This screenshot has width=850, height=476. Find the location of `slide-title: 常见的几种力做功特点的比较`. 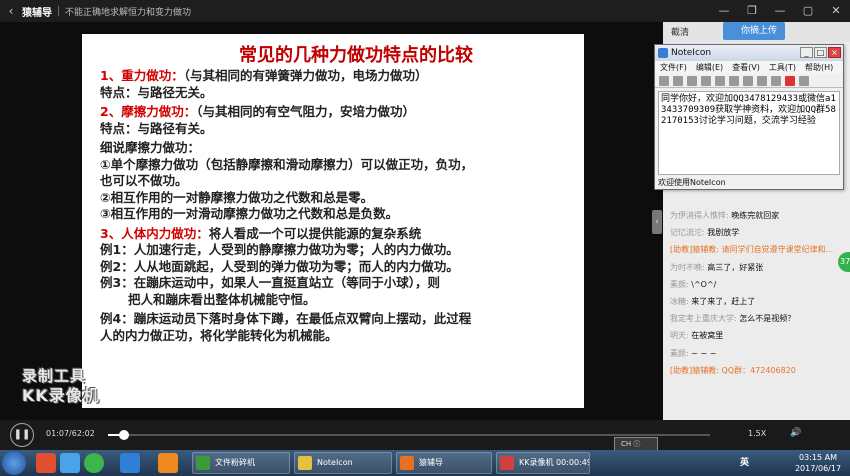

slide-title: 常见的几种力做功特点的比较 is located at coordinates (356, 55).